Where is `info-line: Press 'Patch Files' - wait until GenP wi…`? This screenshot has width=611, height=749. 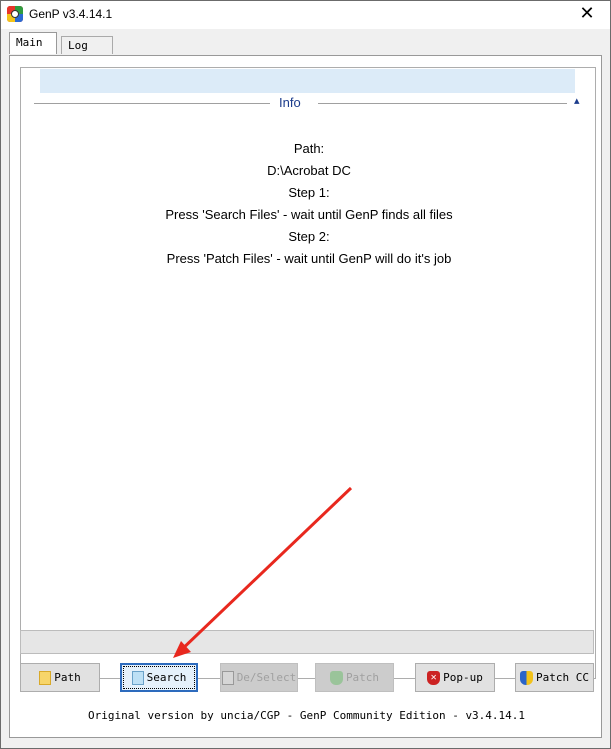 info-line: Press 'Patch Files' - wait until GenP wi… is located at coordinates (309, 258).